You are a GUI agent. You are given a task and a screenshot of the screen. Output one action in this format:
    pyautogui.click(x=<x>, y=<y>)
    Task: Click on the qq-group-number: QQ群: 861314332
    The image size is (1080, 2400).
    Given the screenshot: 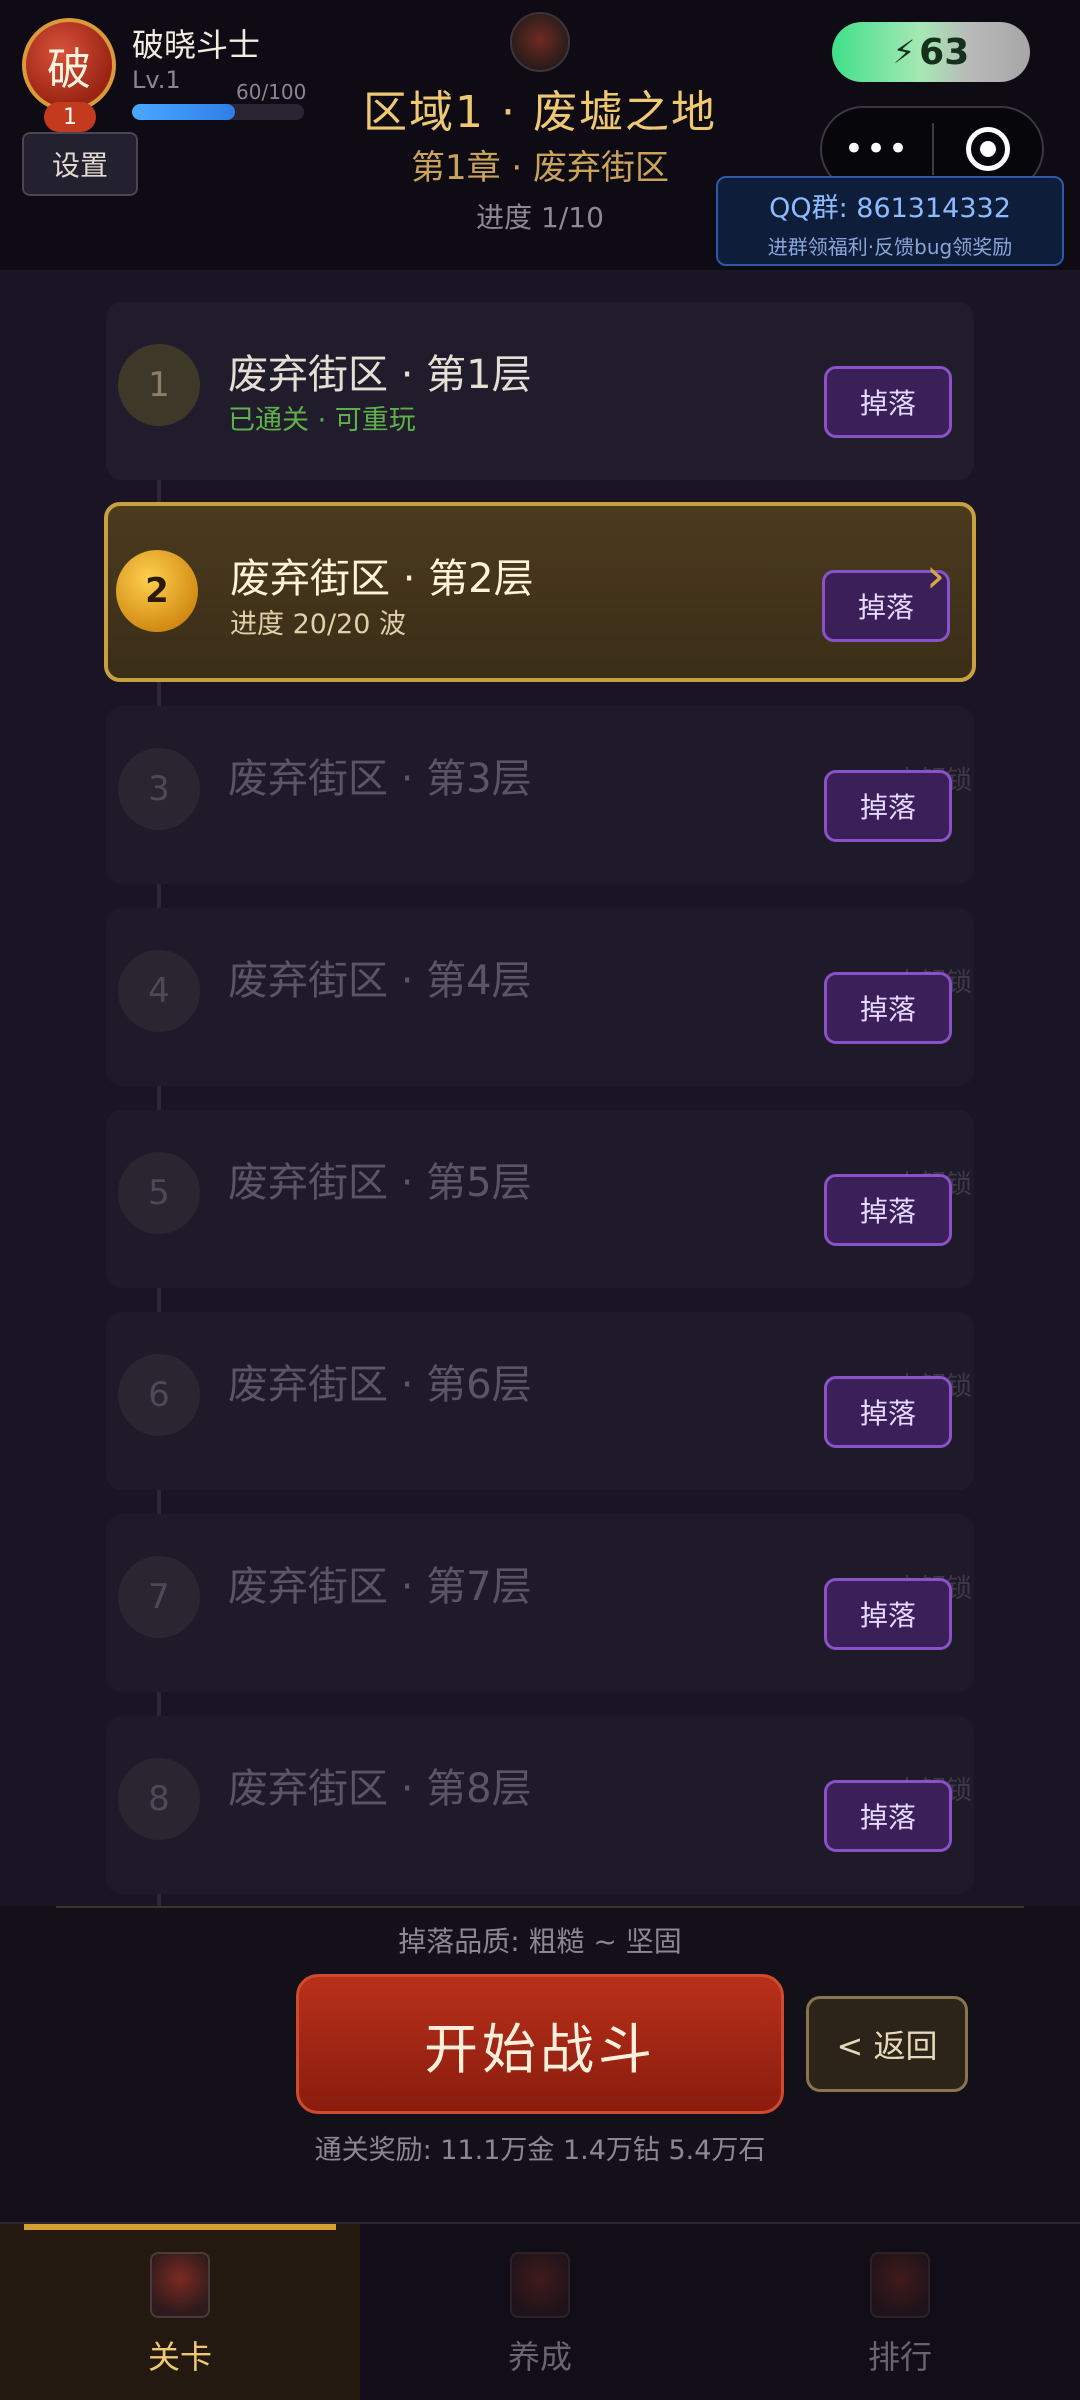 What is the action you would take?
    pyautogui.click(x=890, y=208)
    